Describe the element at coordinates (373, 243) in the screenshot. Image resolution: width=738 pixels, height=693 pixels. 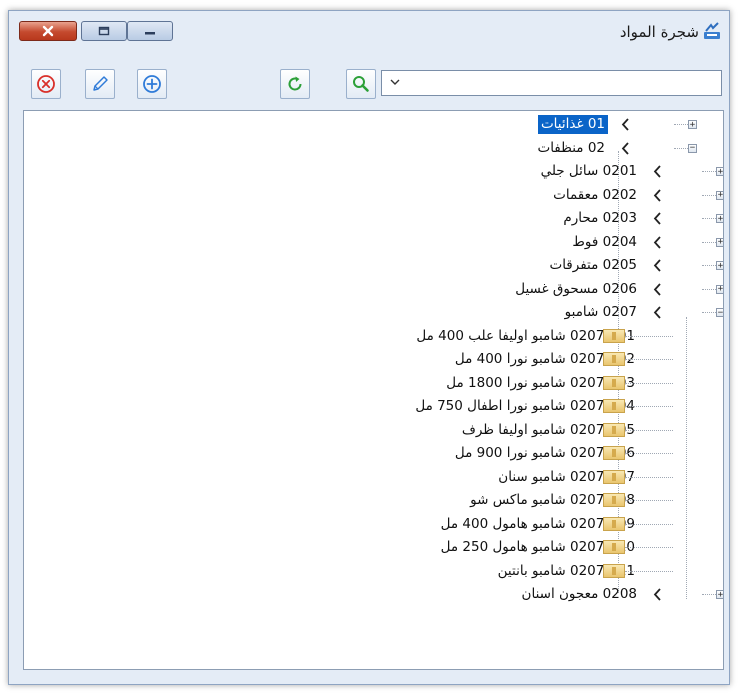
I see `tree-node-row: 0204 فوط +` at that location.